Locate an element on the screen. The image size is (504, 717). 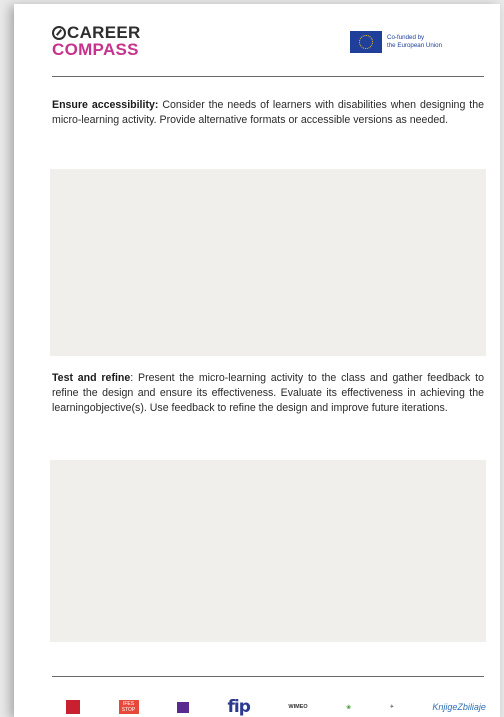
logo-word-compass: COMPASS is located at coordinates (95, 49).